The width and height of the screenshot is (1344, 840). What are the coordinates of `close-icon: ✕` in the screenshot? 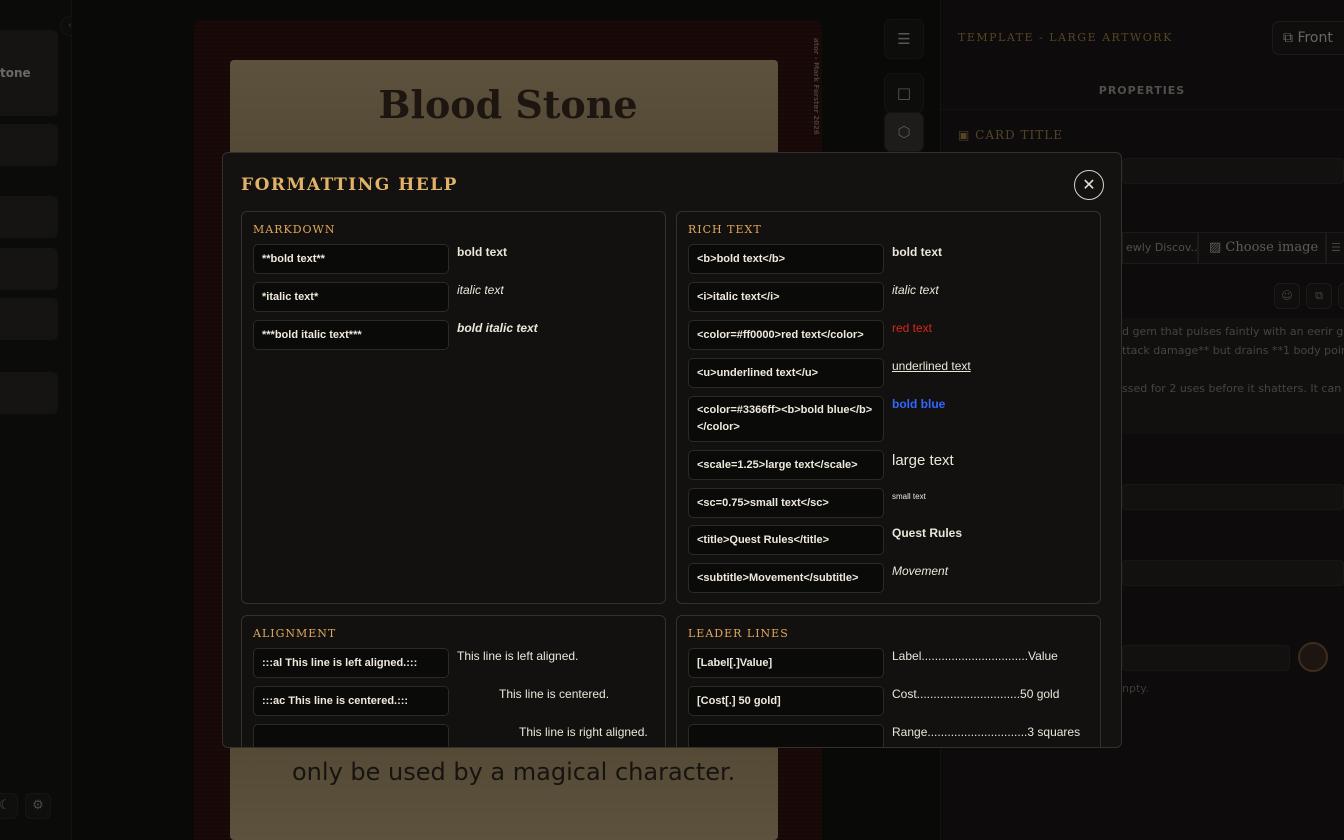 It's located at (1089, 185).